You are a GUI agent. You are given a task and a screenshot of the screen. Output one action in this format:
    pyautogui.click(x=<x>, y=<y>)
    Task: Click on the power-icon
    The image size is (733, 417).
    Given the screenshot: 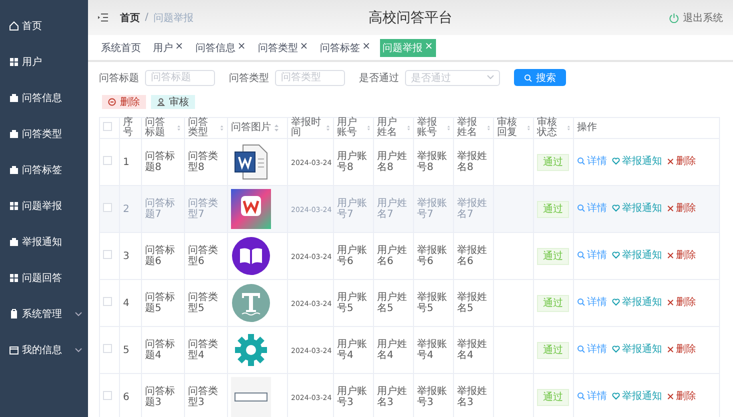 What is the action you would take?
    pyautogui.click(x=674, y=17)
    